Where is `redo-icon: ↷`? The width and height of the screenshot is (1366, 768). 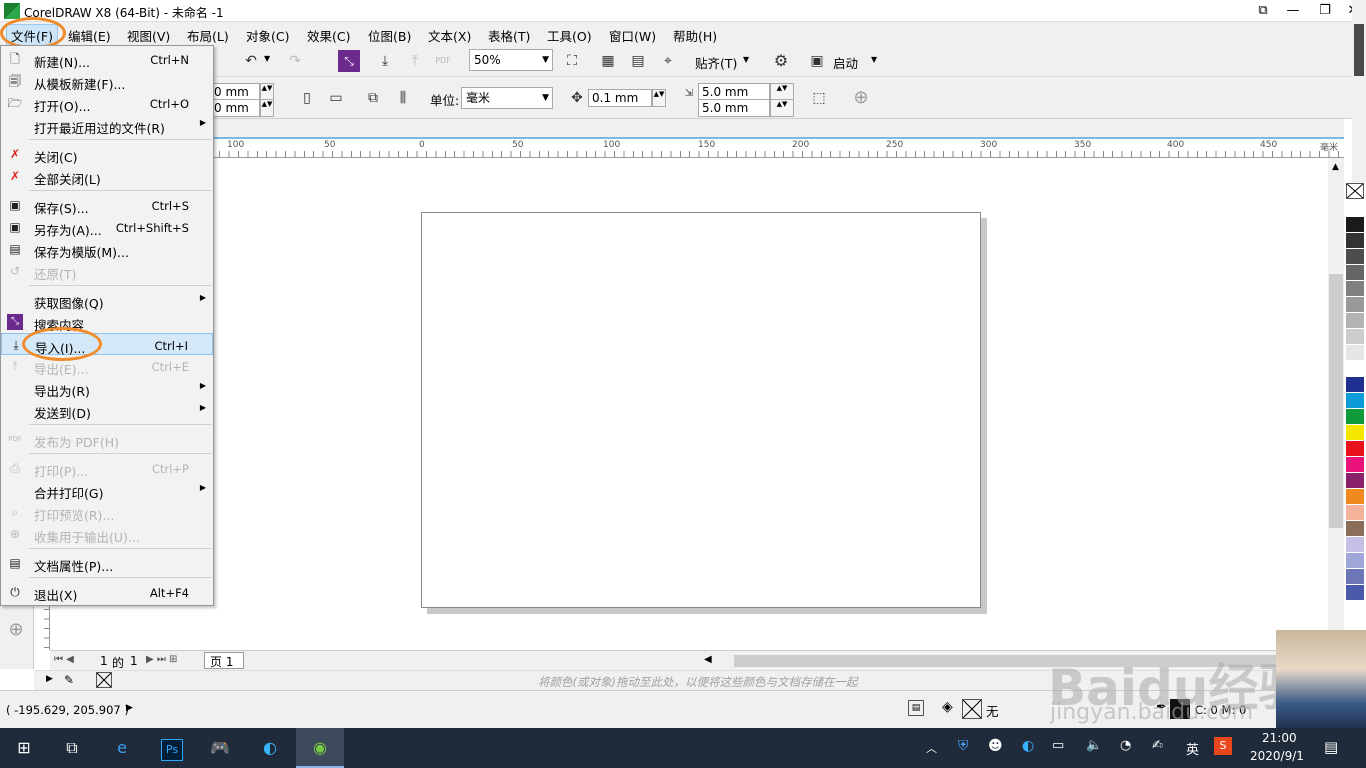 redo-icon: ↷ is located at coordinates (295, 61).